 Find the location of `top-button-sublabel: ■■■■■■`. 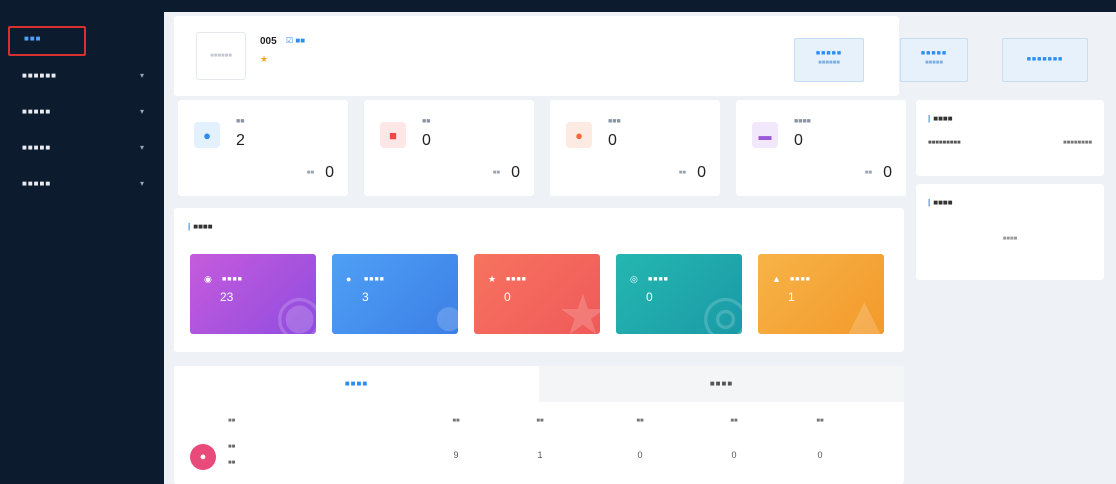

top-button-sublabel: ■■■■■■ is located at coordinates (829, 63).